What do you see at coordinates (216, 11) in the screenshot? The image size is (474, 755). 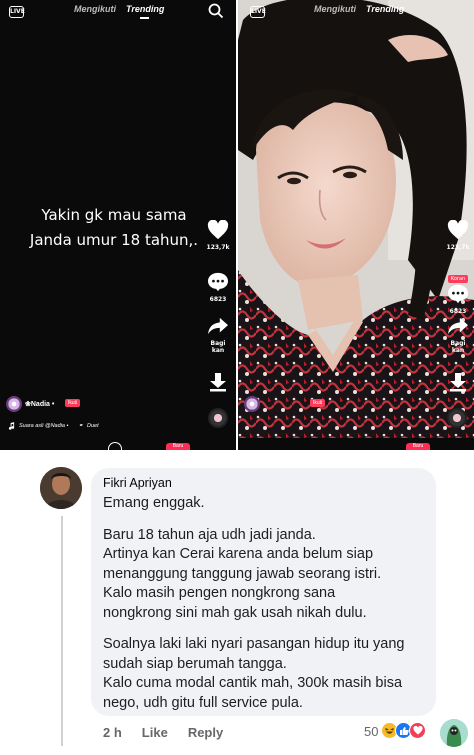 I see `search-icon` at bounding box center [216, 11].